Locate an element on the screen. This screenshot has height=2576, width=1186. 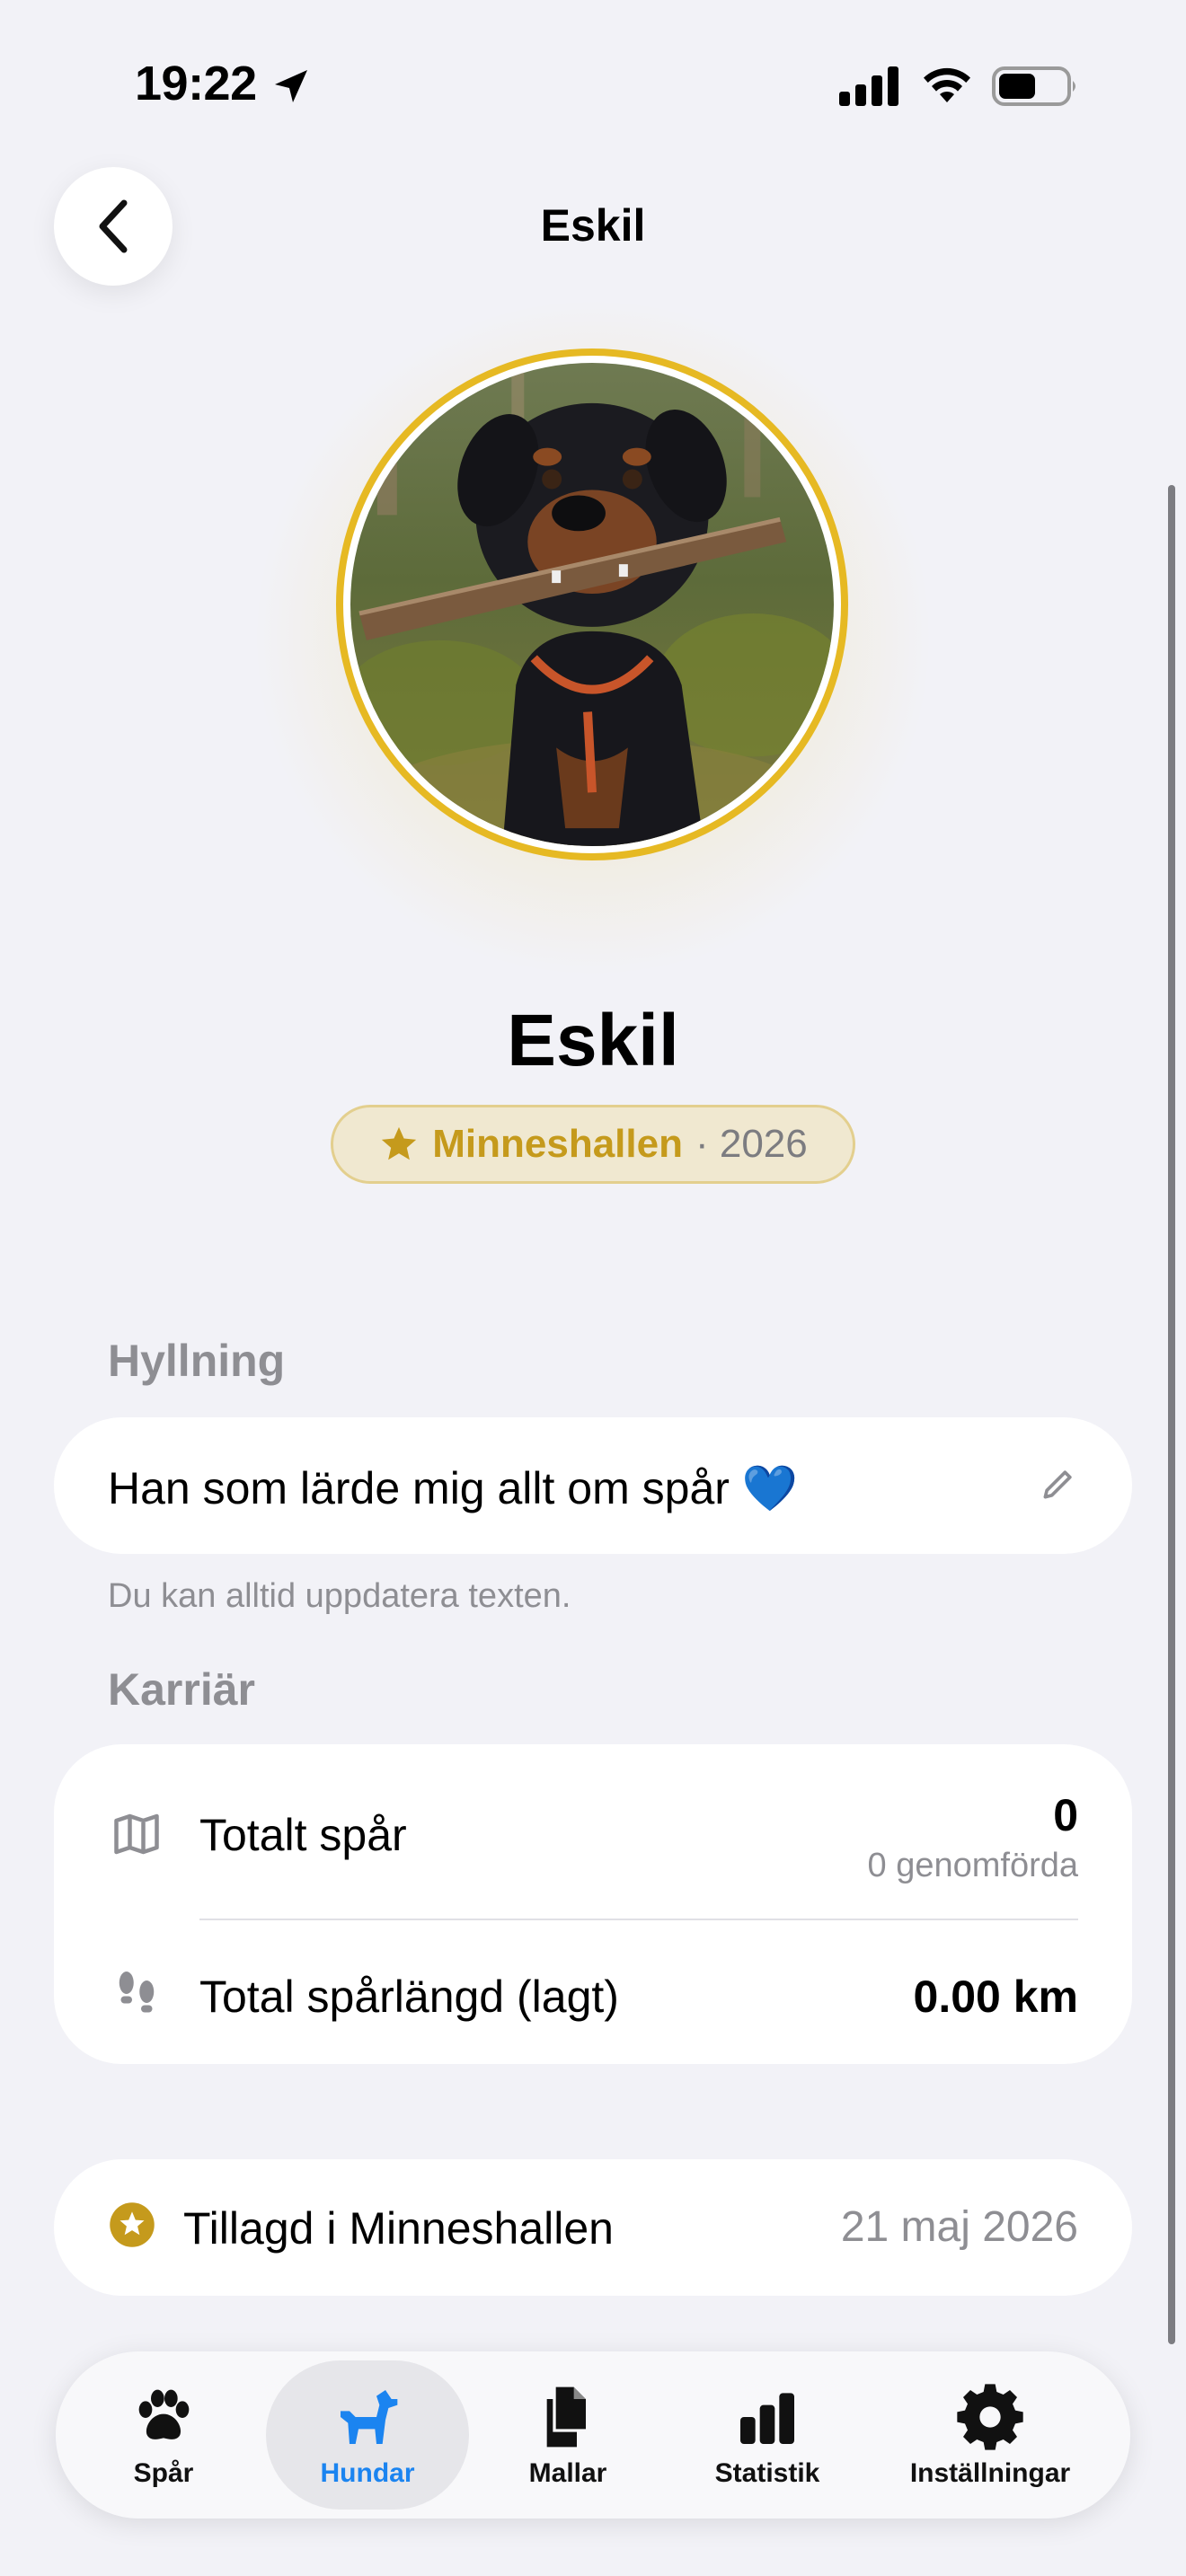
tab-spar: Spår is located at coordinates (163, 2435).